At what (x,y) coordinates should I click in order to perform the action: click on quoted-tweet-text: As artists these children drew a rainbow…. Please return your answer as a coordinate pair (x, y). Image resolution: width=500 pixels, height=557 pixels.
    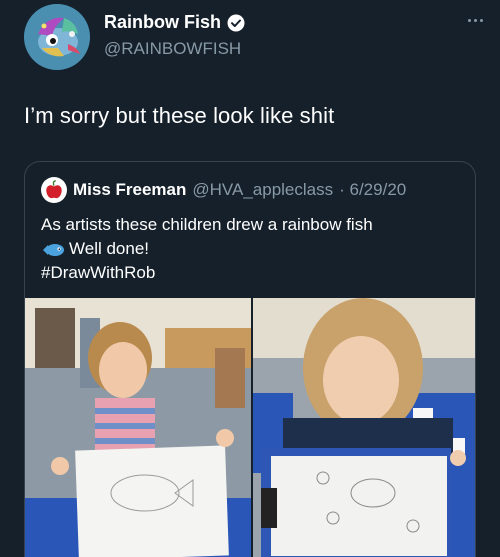
    Looking at the image, I should click on (207, 249).